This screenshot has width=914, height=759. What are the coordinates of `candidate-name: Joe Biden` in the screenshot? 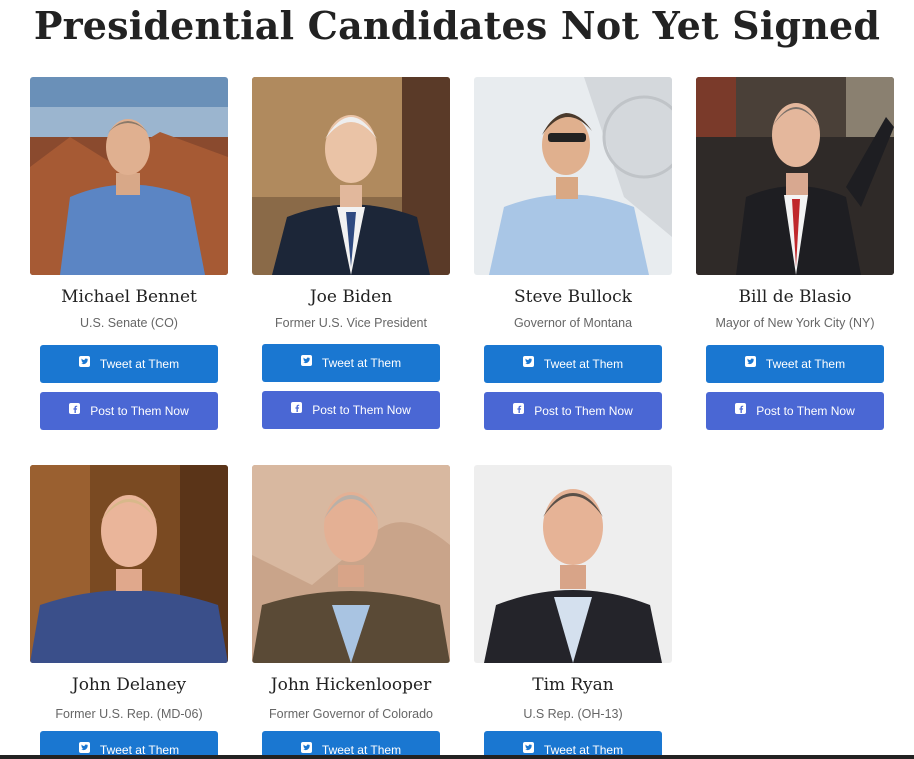 It's located at (351, 297).